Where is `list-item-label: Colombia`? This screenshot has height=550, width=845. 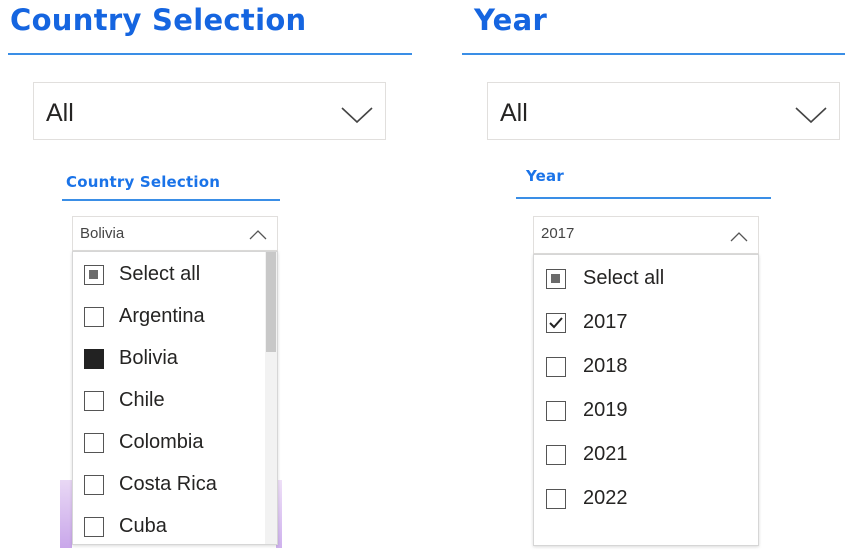
list-item-label: Colombia is located at coordinates (161, 442).